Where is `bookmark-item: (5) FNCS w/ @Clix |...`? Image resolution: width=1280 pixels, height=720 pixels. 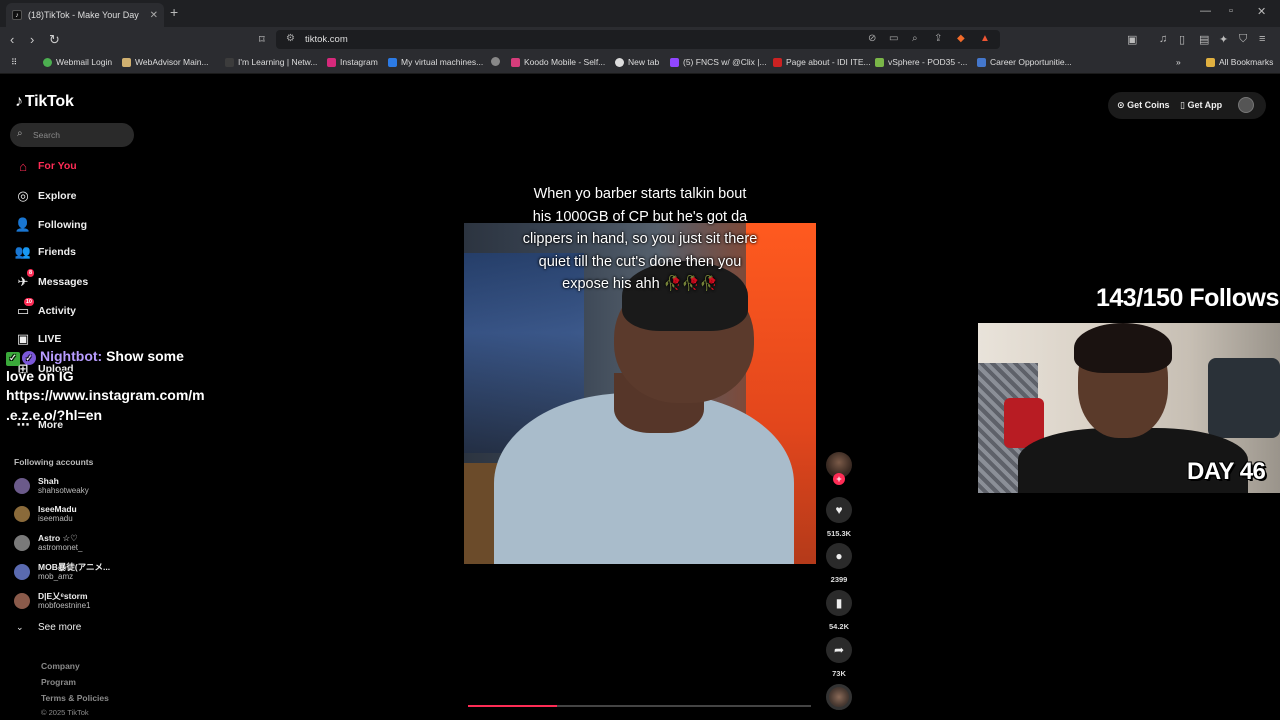 bookmark-item: (5) FNCS w/ @Clix |... is located at coordinates (718, 62).